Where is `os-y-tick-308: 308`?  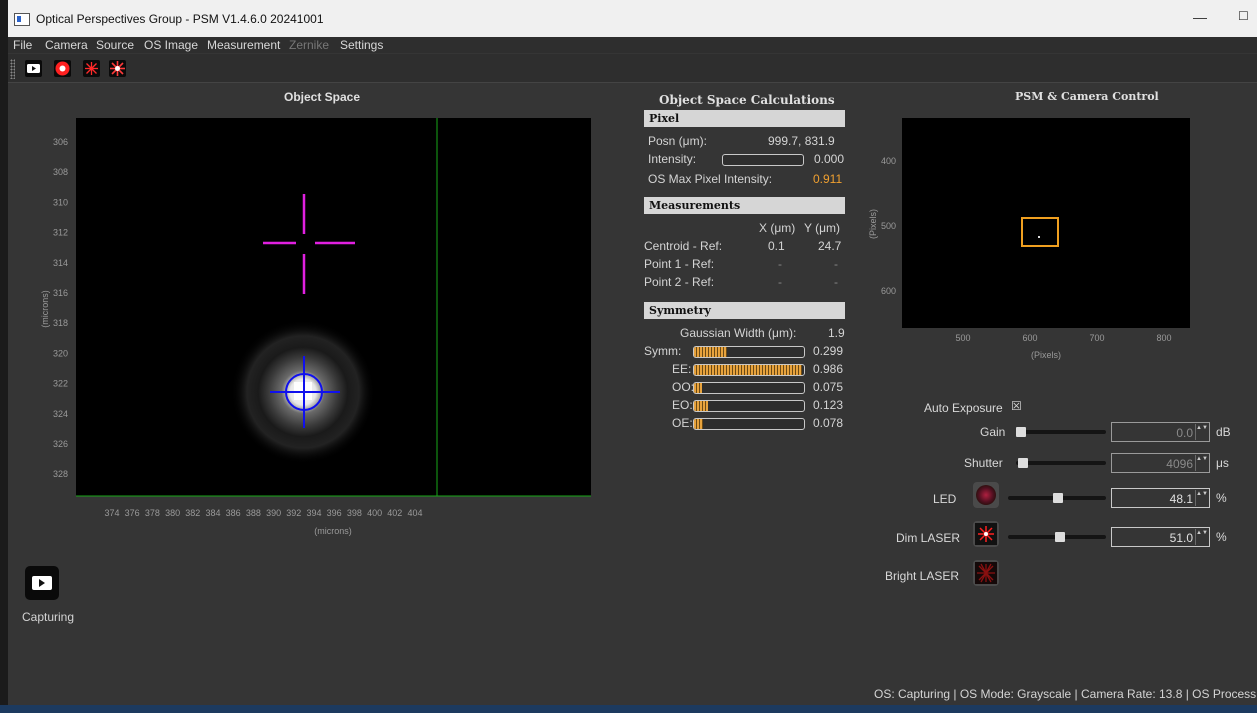
os-y-tick-308: 308 is located at coordinates (60, 172).